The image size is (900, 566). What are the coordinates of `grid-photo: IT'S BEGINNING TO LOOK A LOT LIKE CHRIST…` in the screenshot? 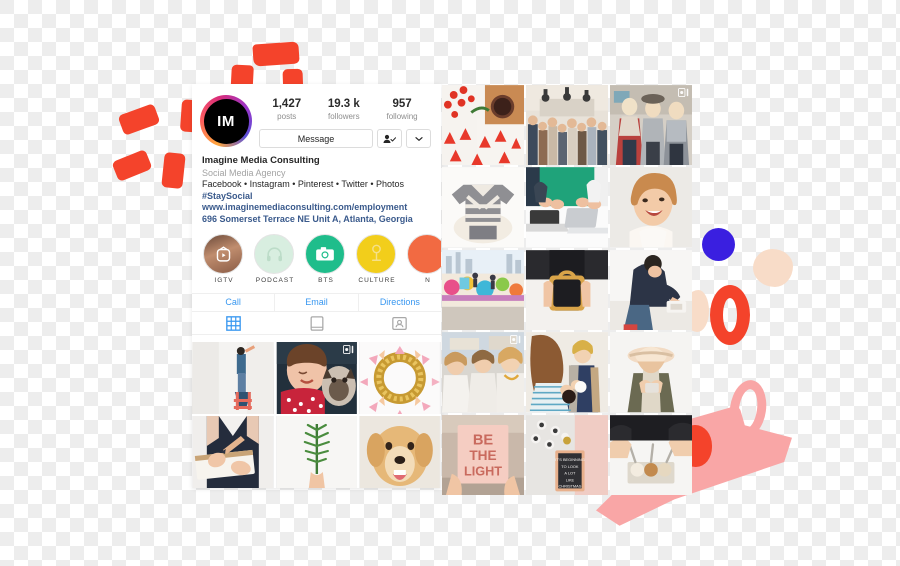 It's located at (567, 454).